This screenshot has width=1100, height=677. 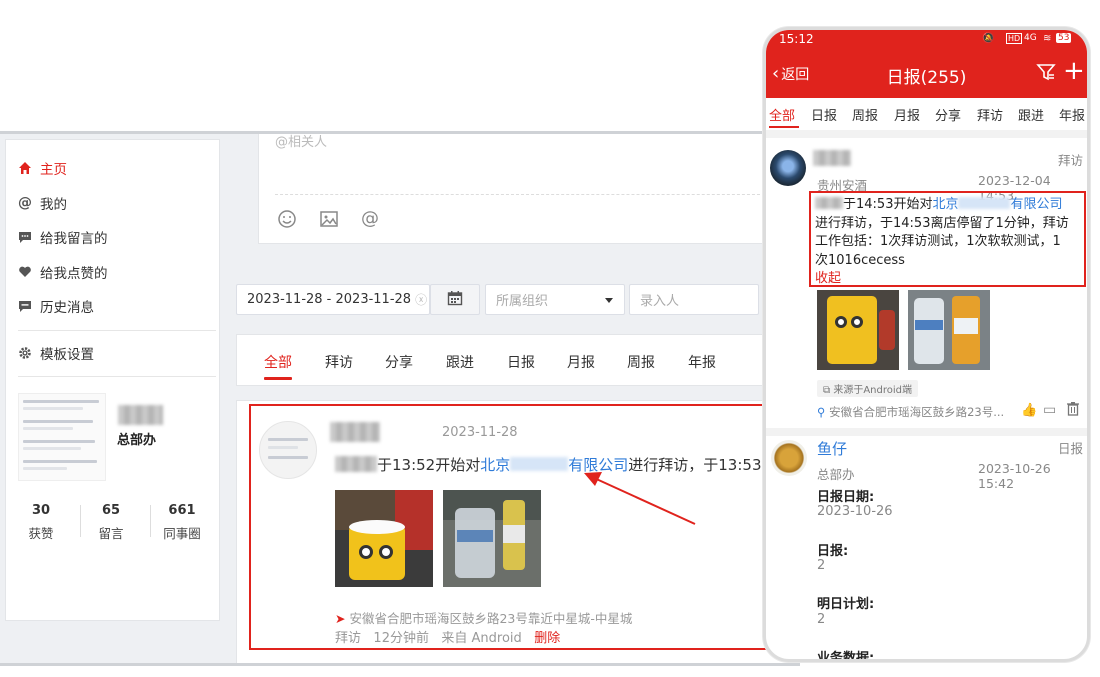 I want to click on date-range-value: 2023-11-28 - 2023-11-28, so click(x=329, y=299).